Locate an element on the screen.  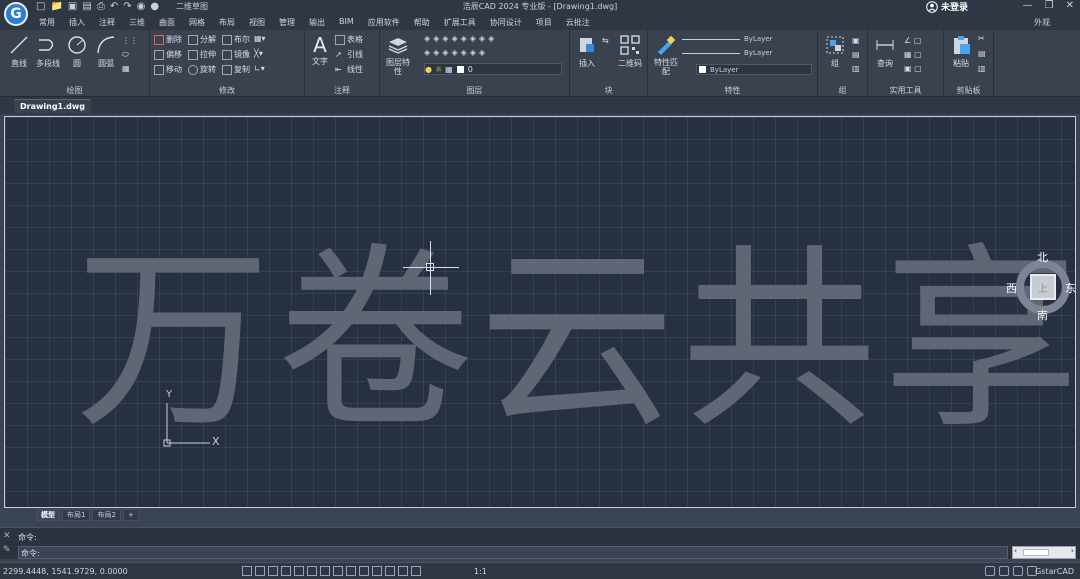
select-all-icon: ▣ ▢ is located at coordinates (913, 68).